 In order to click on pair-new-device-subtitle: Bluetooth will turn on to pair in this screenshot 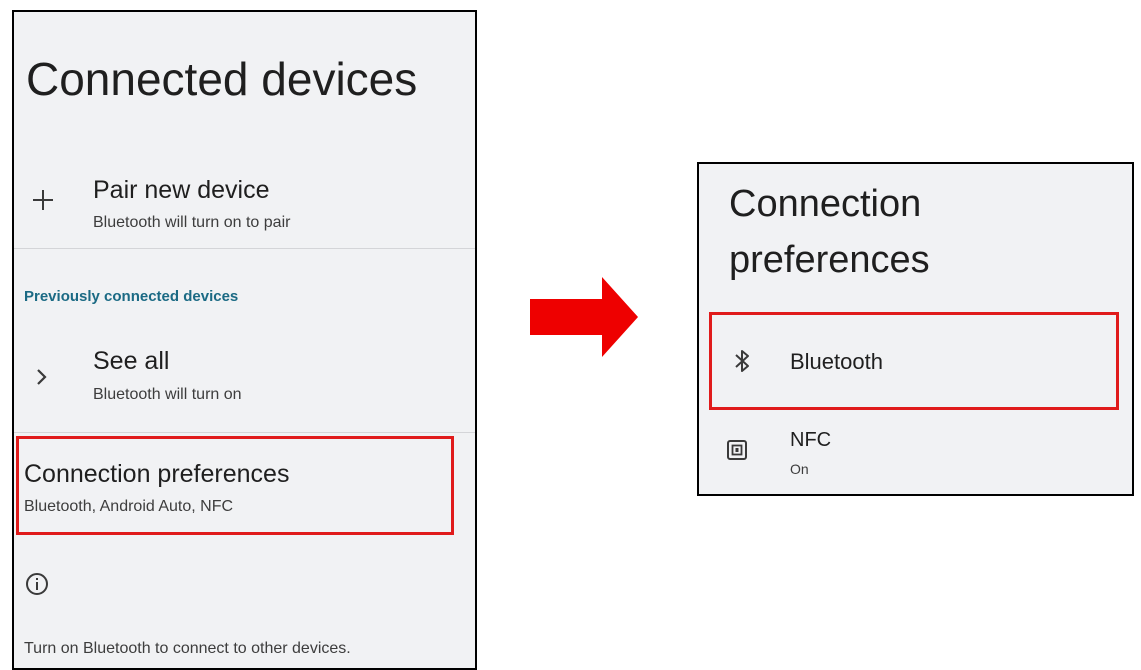, I will do `click(192, 222)`.